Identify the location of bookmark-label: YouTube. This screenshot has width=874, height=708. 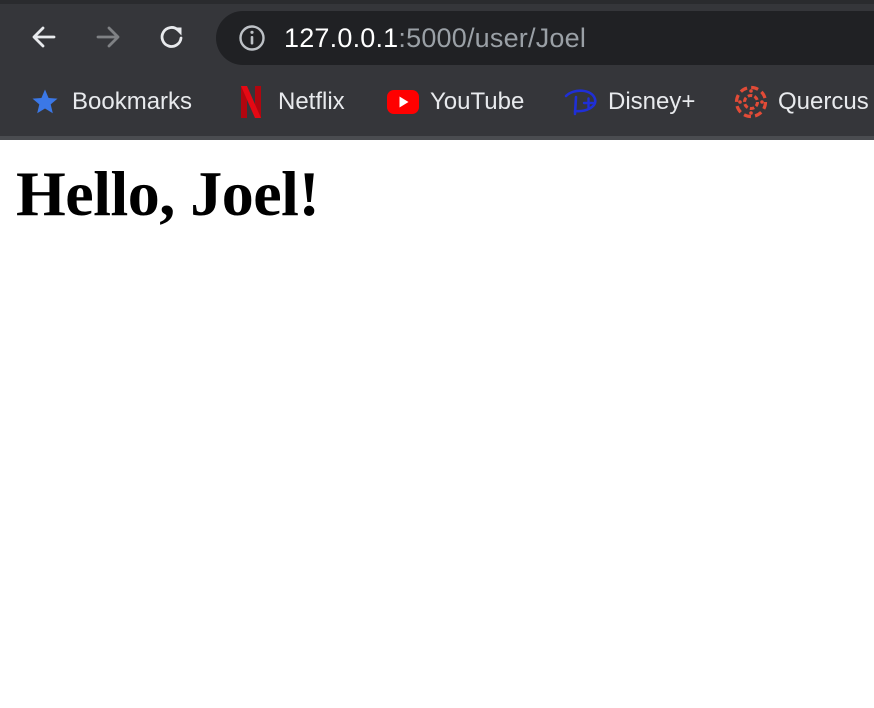
(477, 101).